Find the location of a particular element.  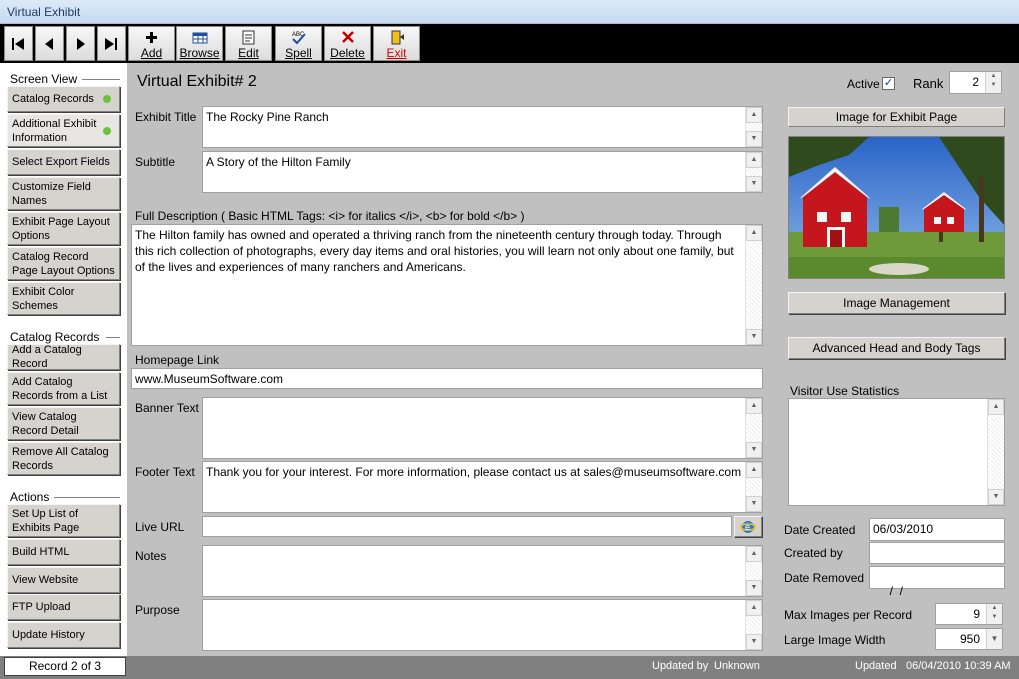

image-heading: Image for Exhibit Page is located at coordinates (896, 117).